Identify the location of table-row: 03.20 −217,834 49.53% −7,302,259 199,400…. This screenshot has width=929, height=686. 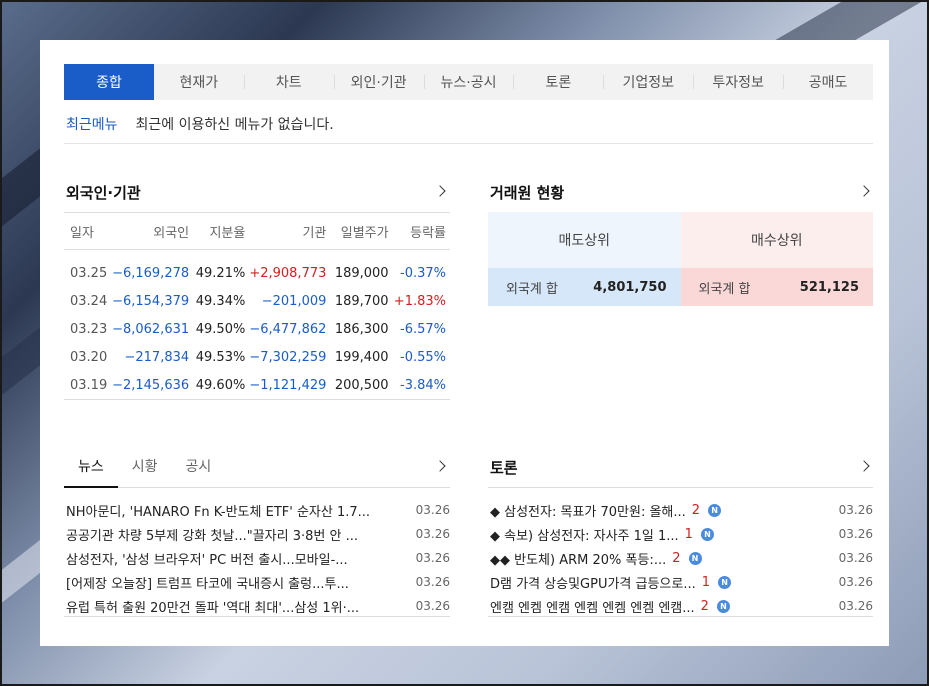
(257, 358).